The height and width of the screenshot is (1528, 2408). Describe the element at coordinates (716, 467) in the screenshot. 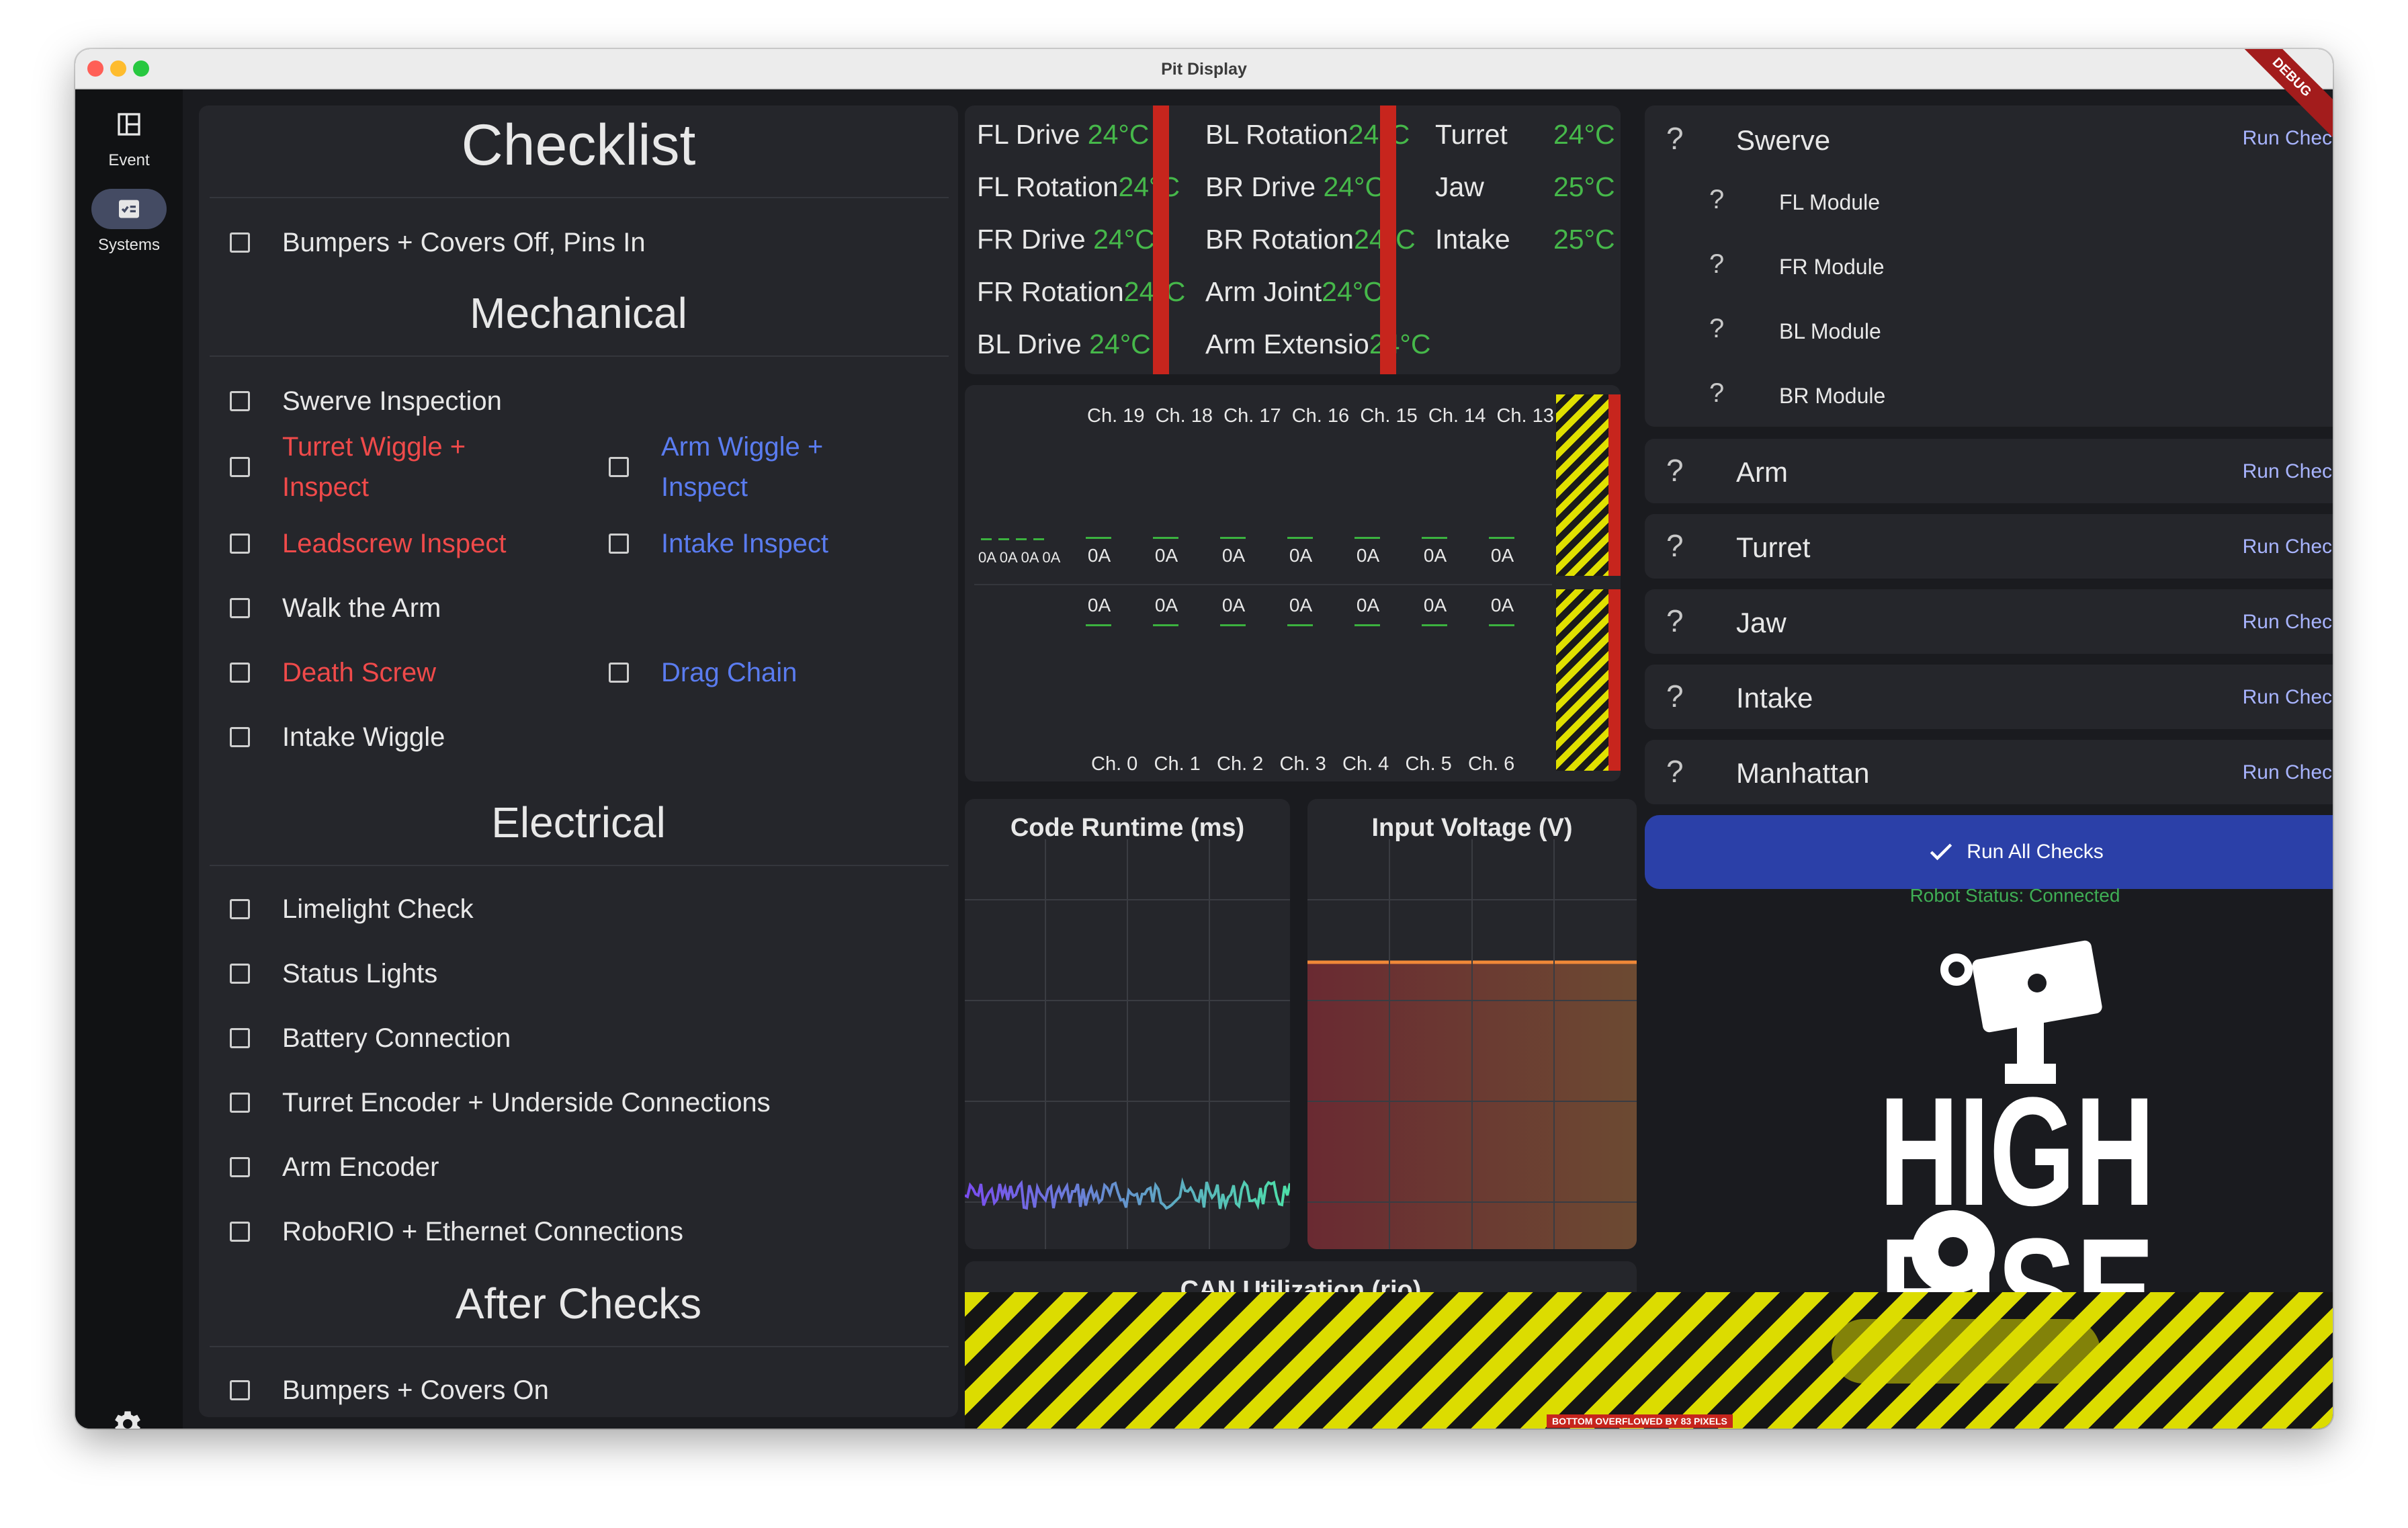

I see `checklist-item: Arm Wiggle + Inspect` at that location.